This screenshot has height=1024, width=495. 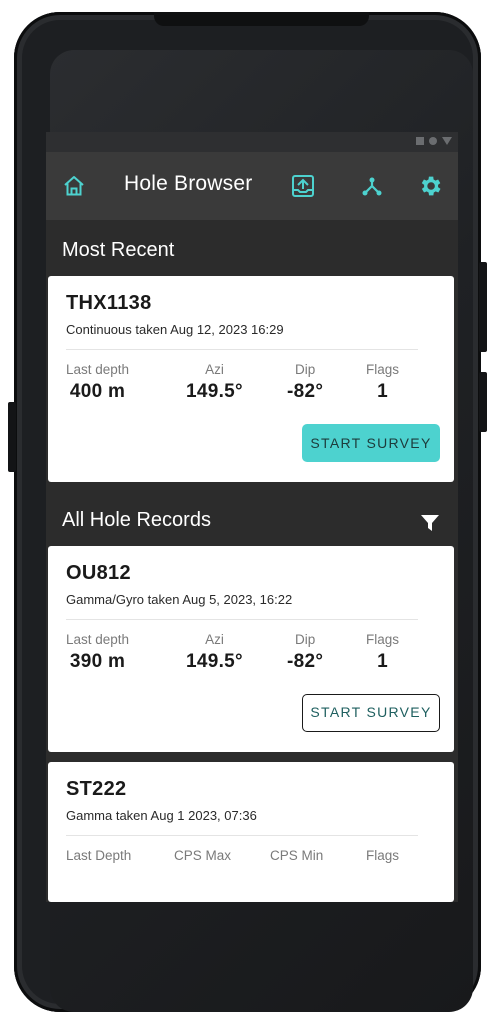 What do you see at coordinates (372, 186) in the screenshot?
I see `network-icon` at bounding box center [372, 186].